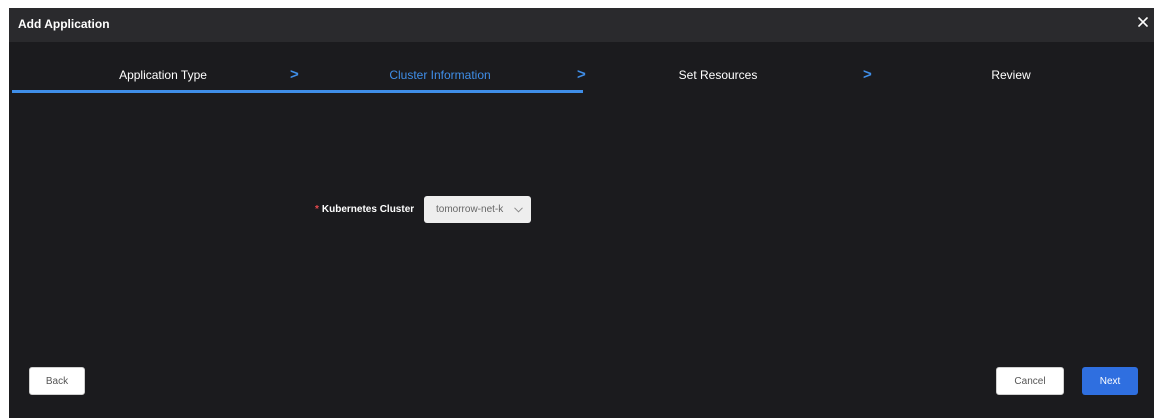 The width and height of the screenshot is (1154, 418). I want to click on dialog-titlebar: Add Application, so click(581, 25).